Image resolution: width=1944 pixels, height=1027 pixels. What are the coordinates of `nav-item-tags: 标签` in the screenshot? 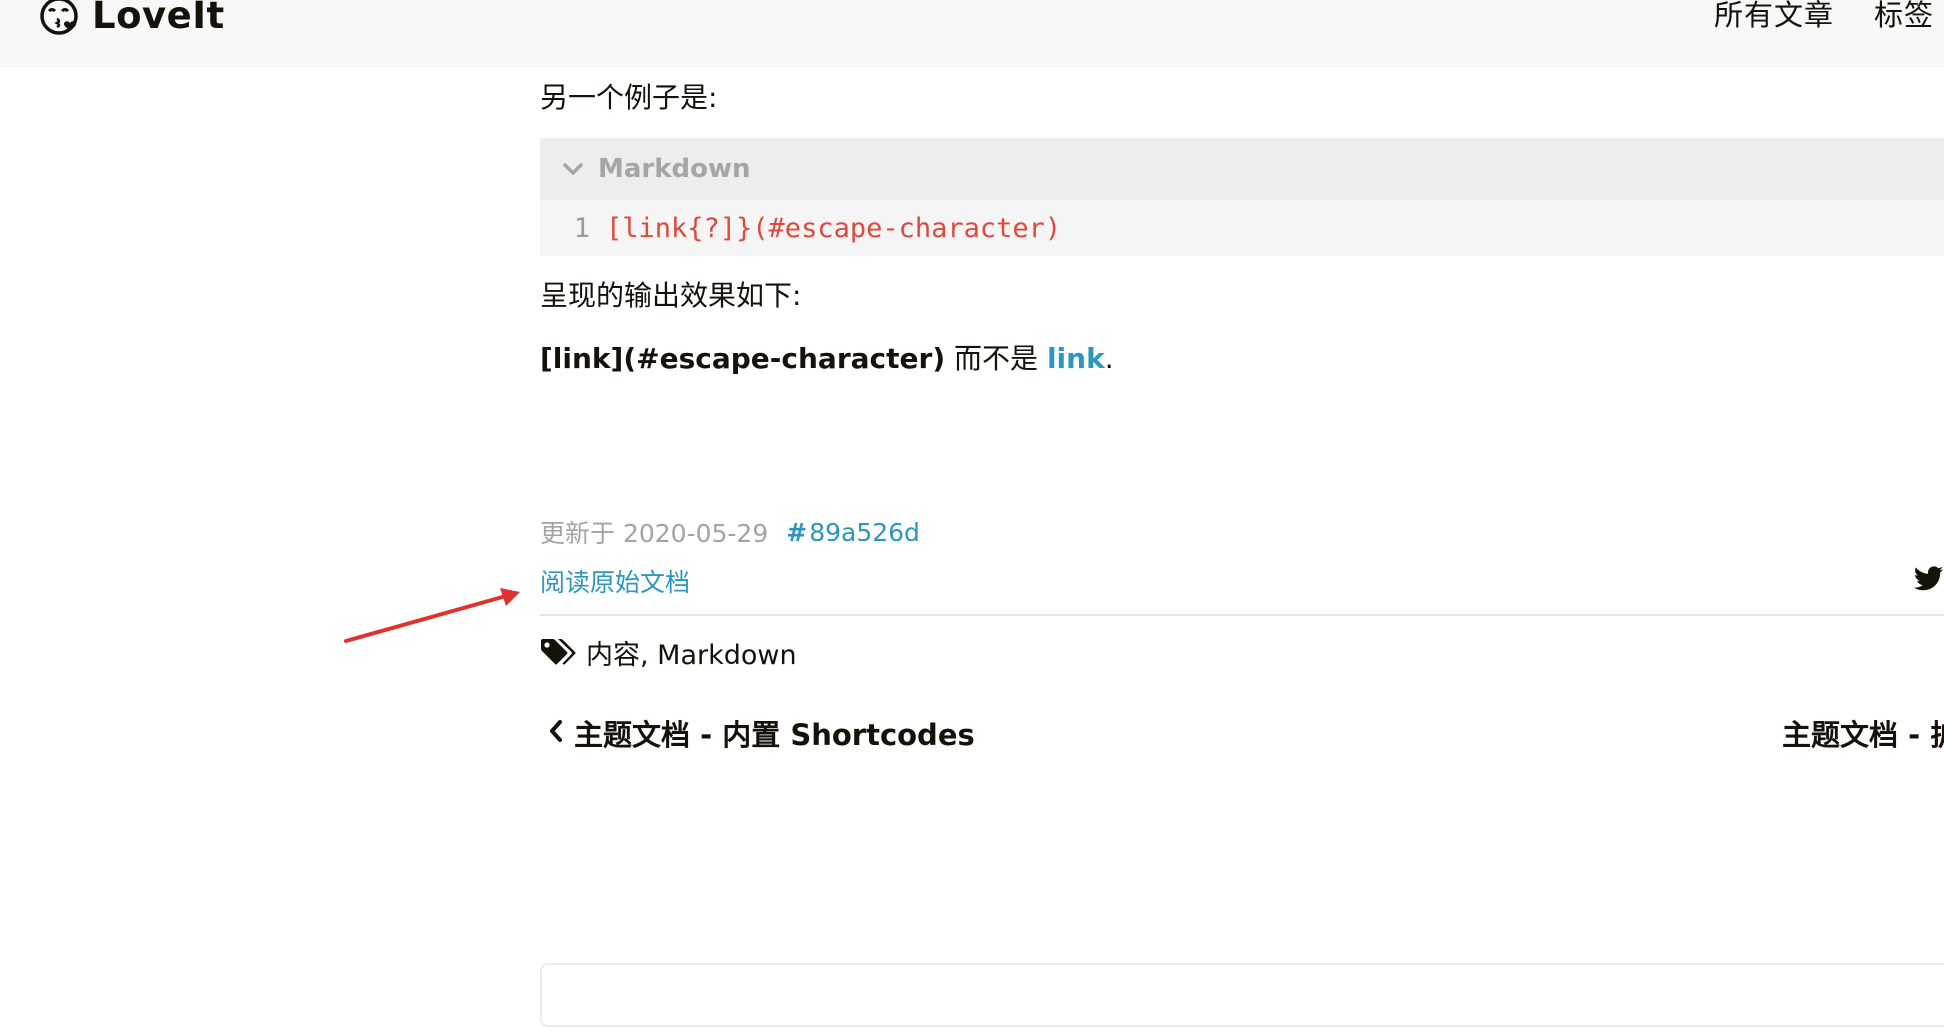 It's located at (1904, 17).